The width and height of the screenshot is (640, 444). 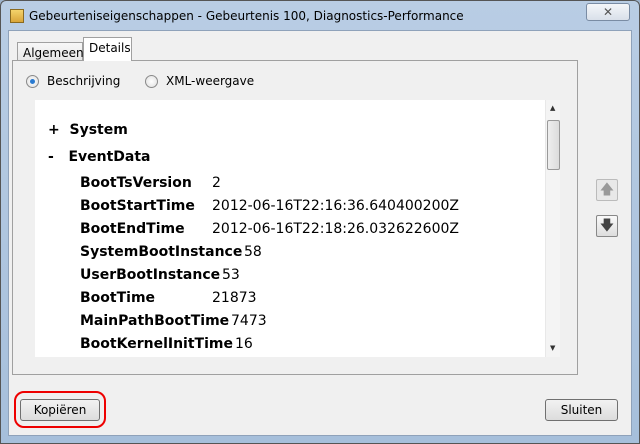 I want to click on previous-event-button: 🡅, so click(x=607, y=190).